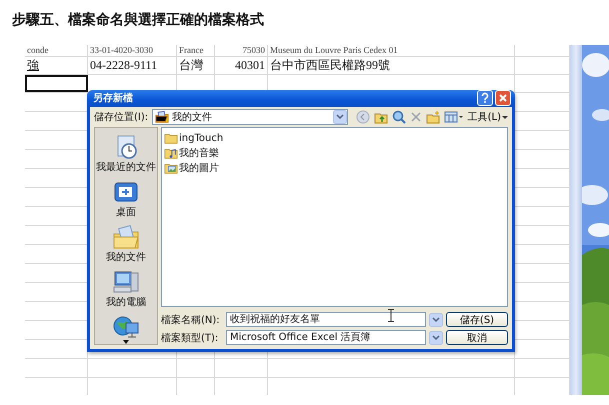 This screenshot has width=609, height=405. Describe the element at coordinates (326, 319) in the screenshot. I see `filename-field: 收到祝福的好友名單` at that location.